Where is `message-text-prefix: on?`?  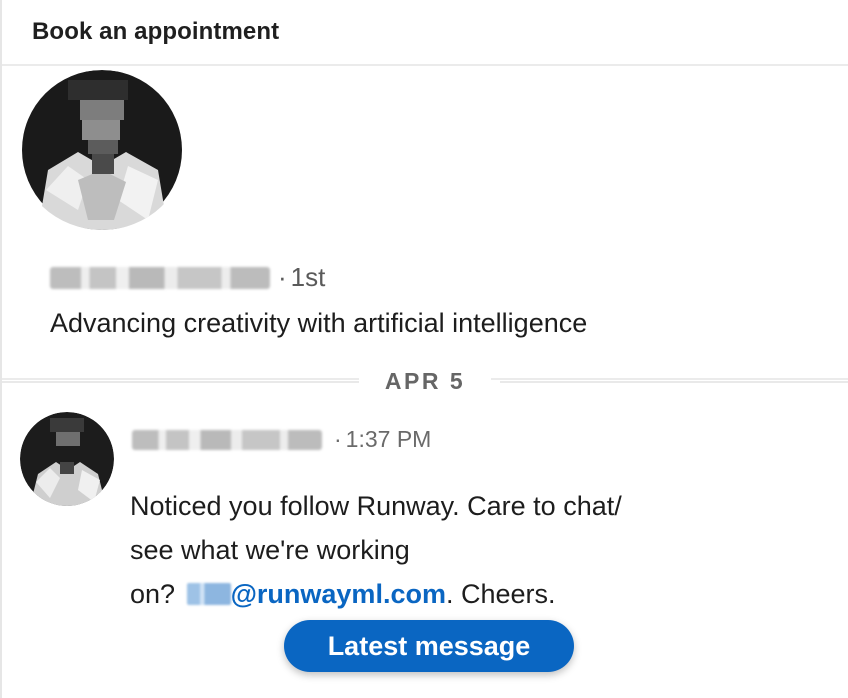
message-text-prefix: on? is located at coordinates (153, 594).